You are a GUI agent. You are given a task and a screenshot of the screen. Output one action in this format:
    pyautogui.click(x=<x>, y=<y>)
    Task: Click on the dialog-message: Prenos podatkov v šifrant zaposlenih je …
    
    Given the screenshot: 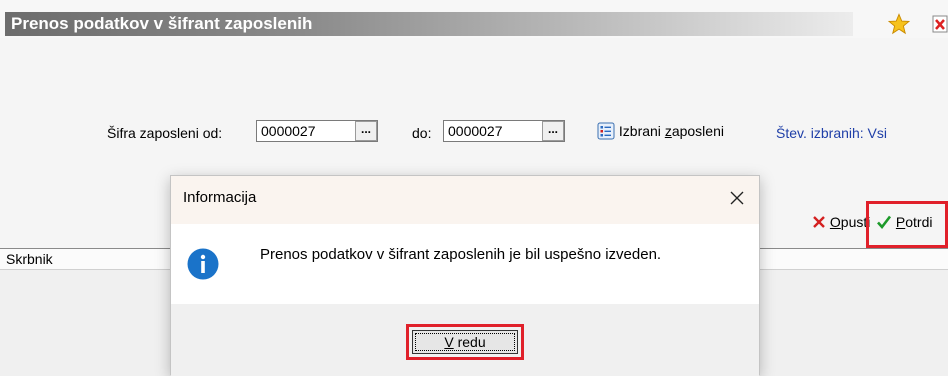 What is the action you would take?
    pyautogui.click(x=461, y=254)
    